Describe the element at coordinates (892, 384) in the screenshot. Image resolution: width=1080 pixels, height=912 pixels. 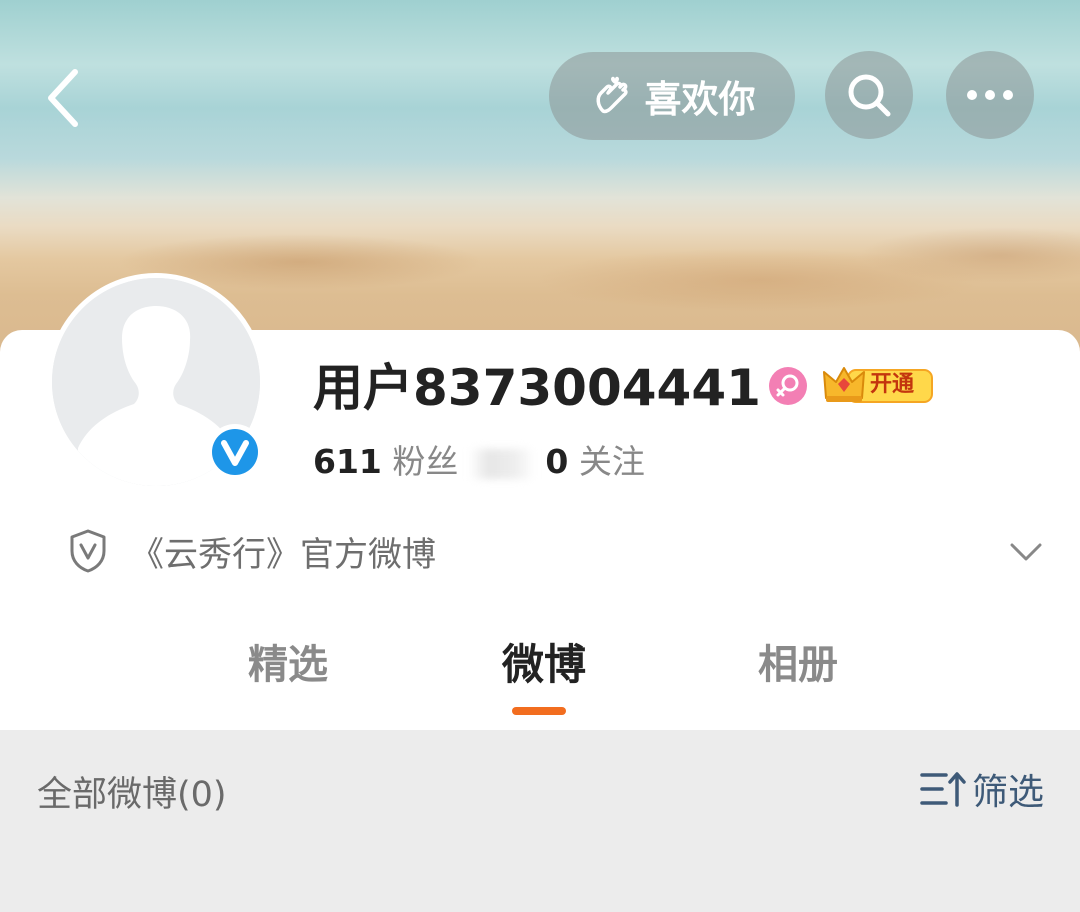
I see `vip-open-label: 开通` at that location.